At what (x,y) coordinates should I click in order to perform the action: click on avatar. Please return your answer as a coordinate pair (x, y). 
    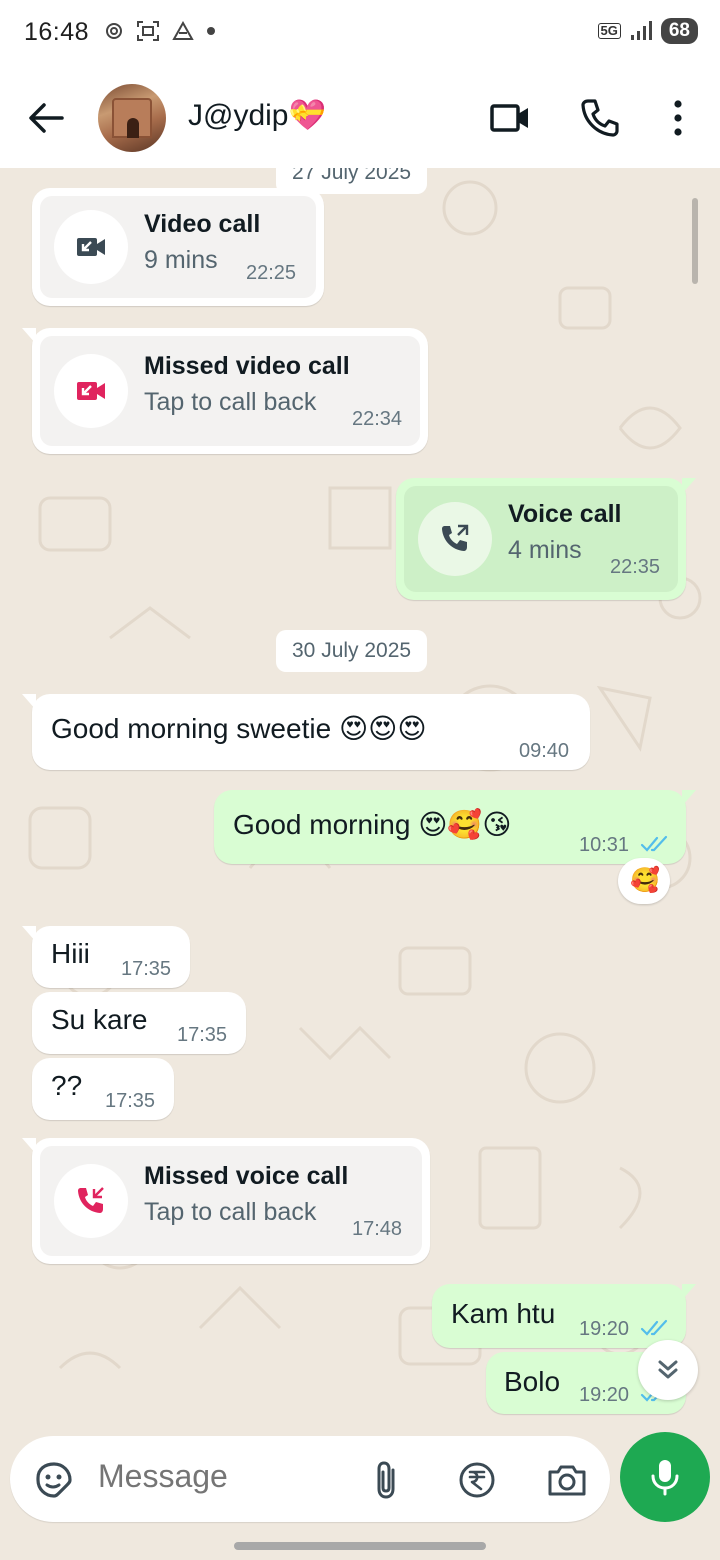
    Looking at the image, I should click on (132, 118).